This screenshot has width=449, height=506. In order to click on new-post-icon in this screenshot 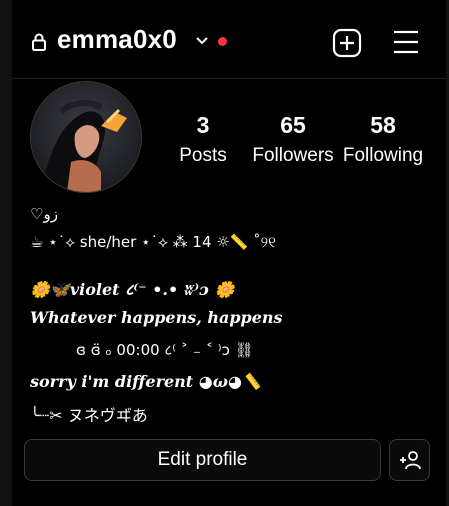, I will do `click(347, 43)`.